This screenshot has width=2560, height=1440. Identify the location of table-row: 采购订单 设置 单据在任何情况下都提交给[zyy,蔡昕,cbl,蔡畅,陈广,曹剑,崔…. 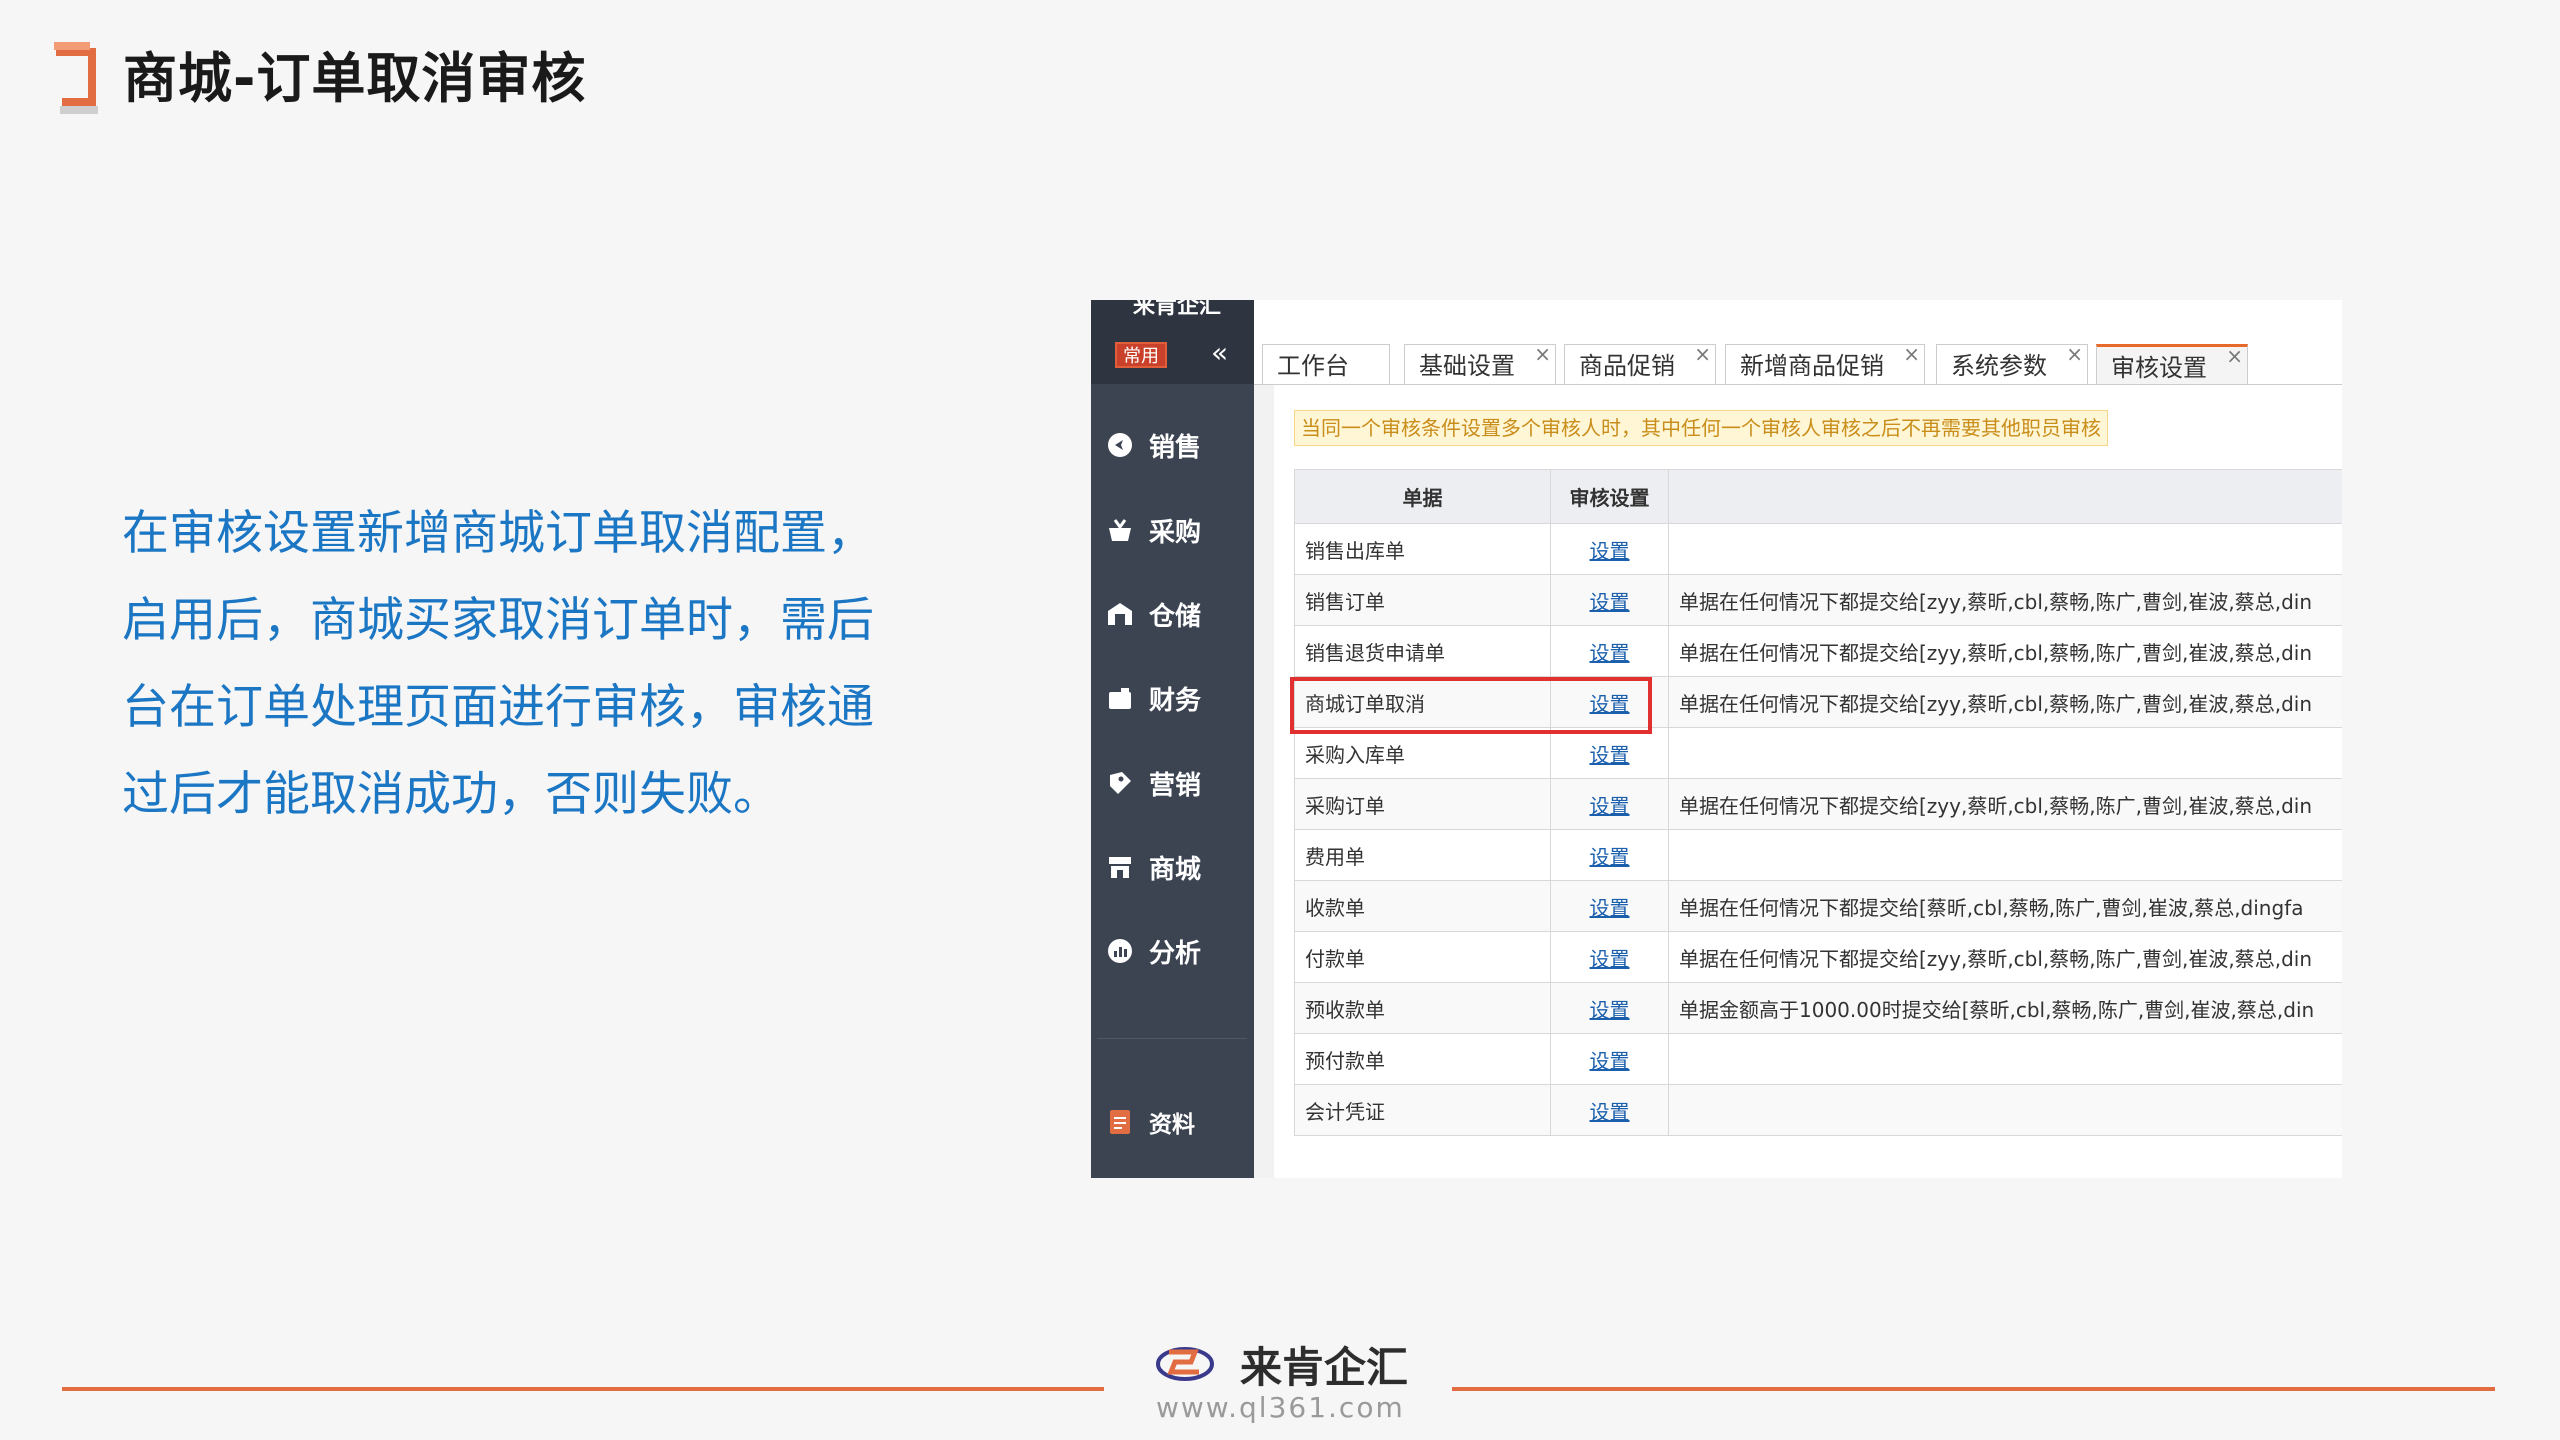
(1818, 804).